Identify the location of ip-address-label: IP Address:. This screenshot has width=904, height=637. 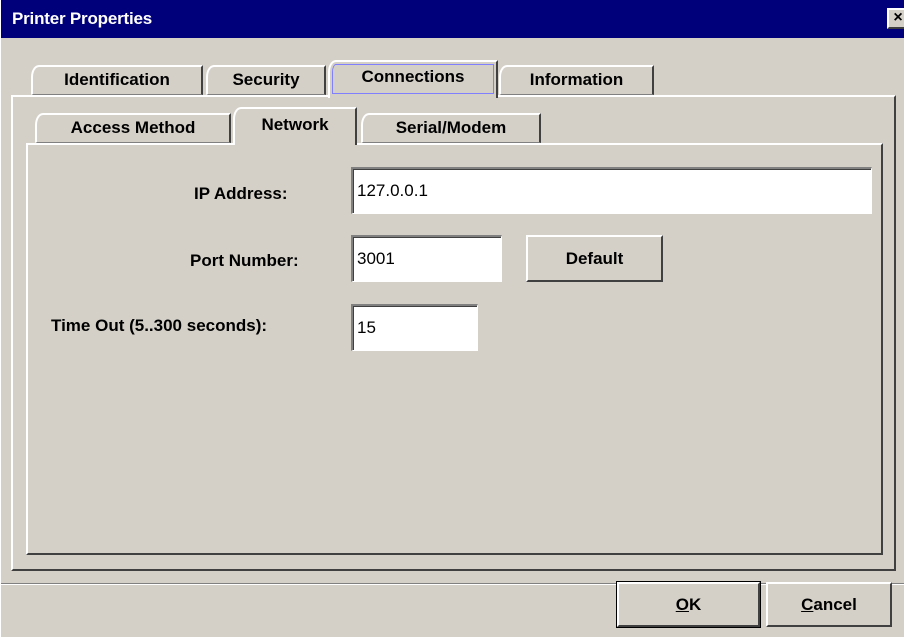
(241, 193).